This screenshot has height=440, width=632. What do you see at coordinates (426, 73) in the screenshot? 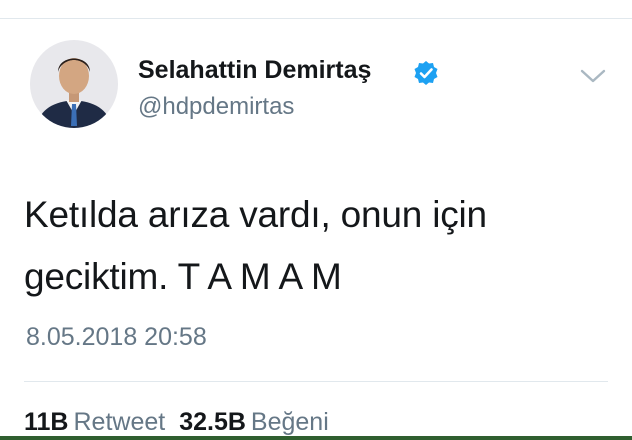
I see `verified-badge-icon` at bounding box center [426, 73].